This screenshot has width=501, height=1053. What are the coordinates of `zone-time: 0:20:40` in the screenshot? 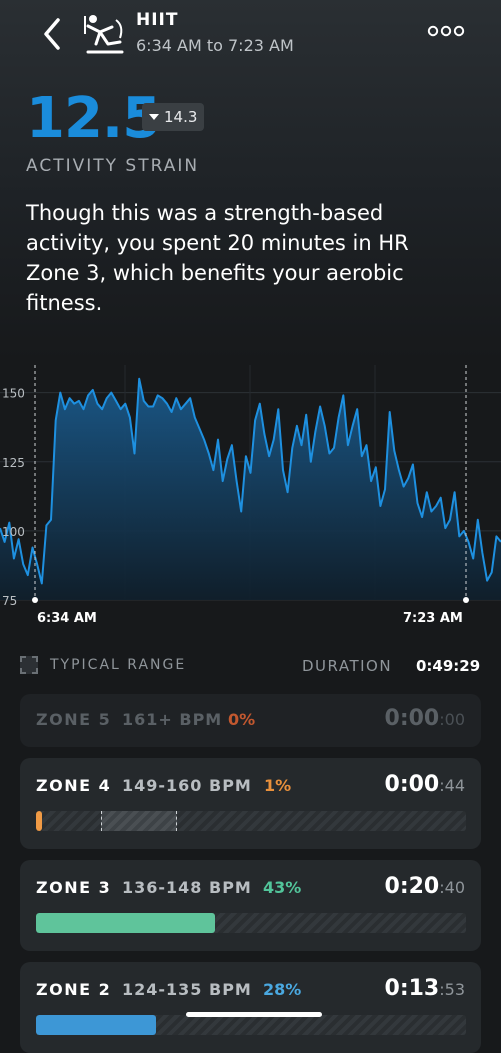 It's located at (425, 886).